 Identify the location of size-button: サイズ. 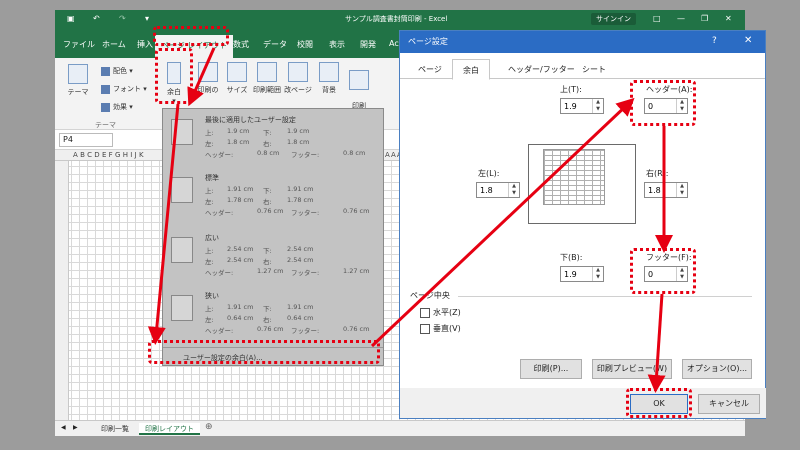
(237, 78).